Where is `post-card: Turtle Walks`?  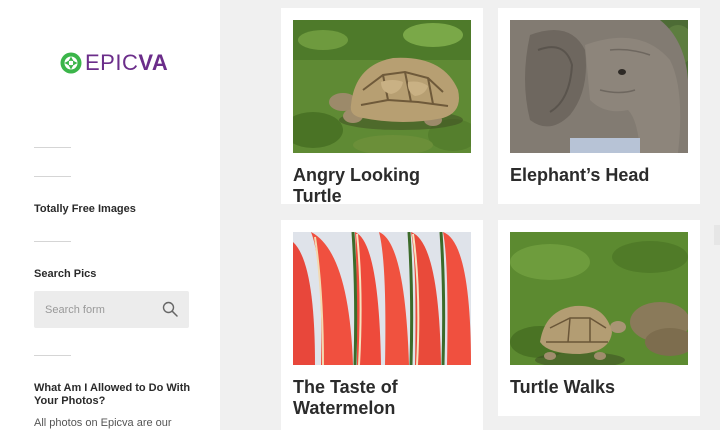
post-card: Turtle Walks is located at coordinates (599, 318).